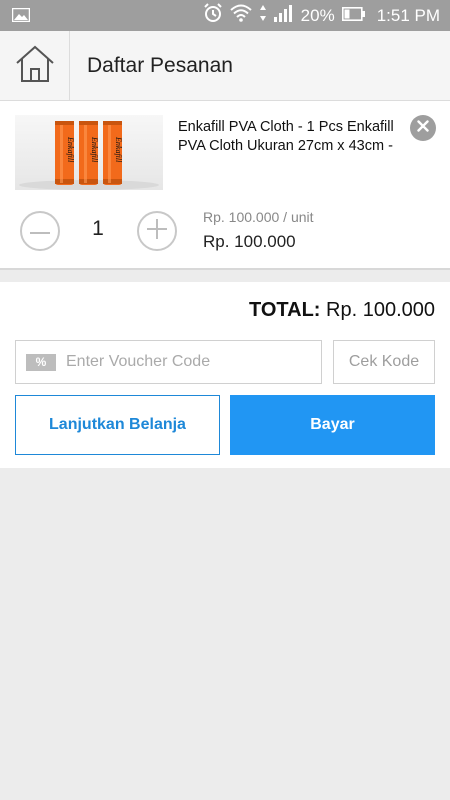  Describe the element at coordinates (160, 65) in the screenshot. I see `page-title: Daftar Pesanan` at that location.